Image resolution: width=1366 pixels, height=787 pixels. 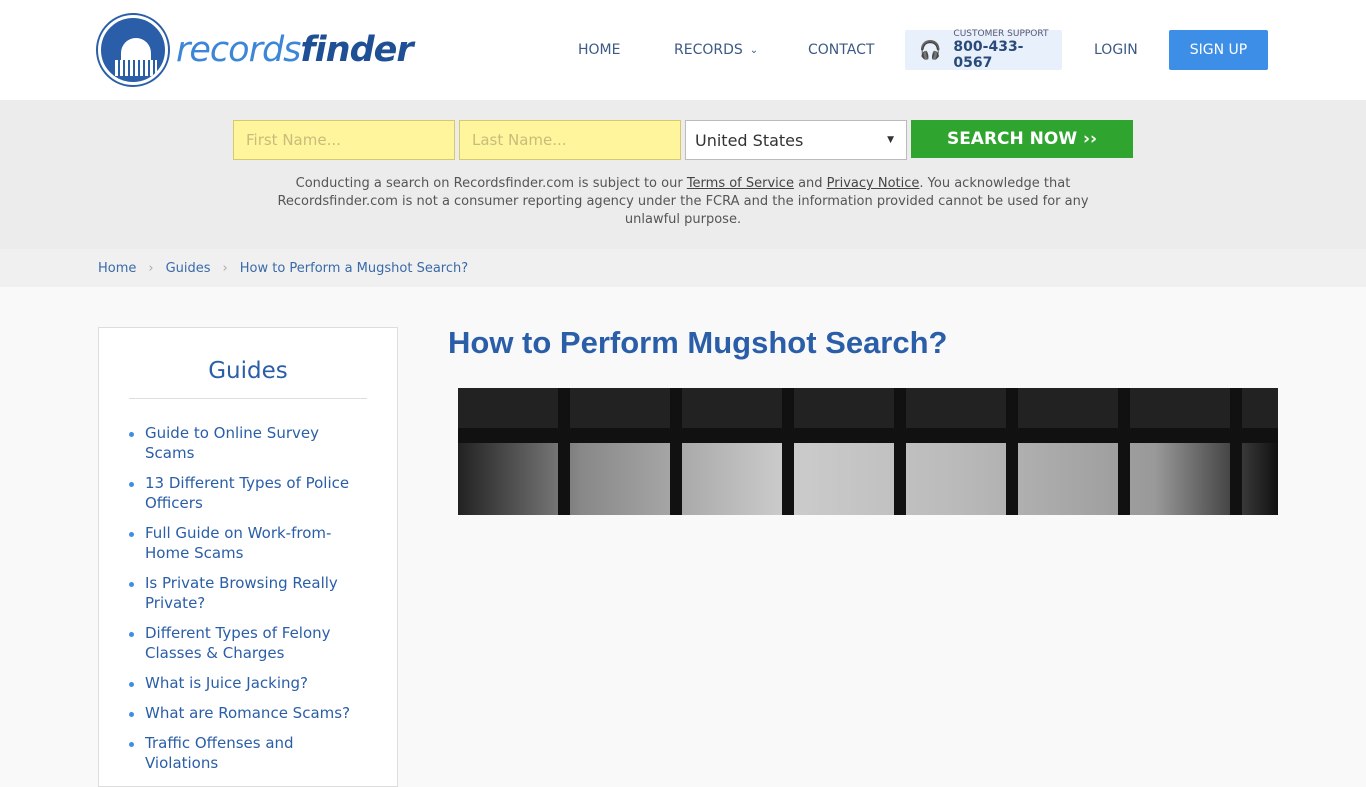 What do you see at coordinates (868, 451) in the screenshot?
I see `jail-bars-image` at bounding box center [868, 451].